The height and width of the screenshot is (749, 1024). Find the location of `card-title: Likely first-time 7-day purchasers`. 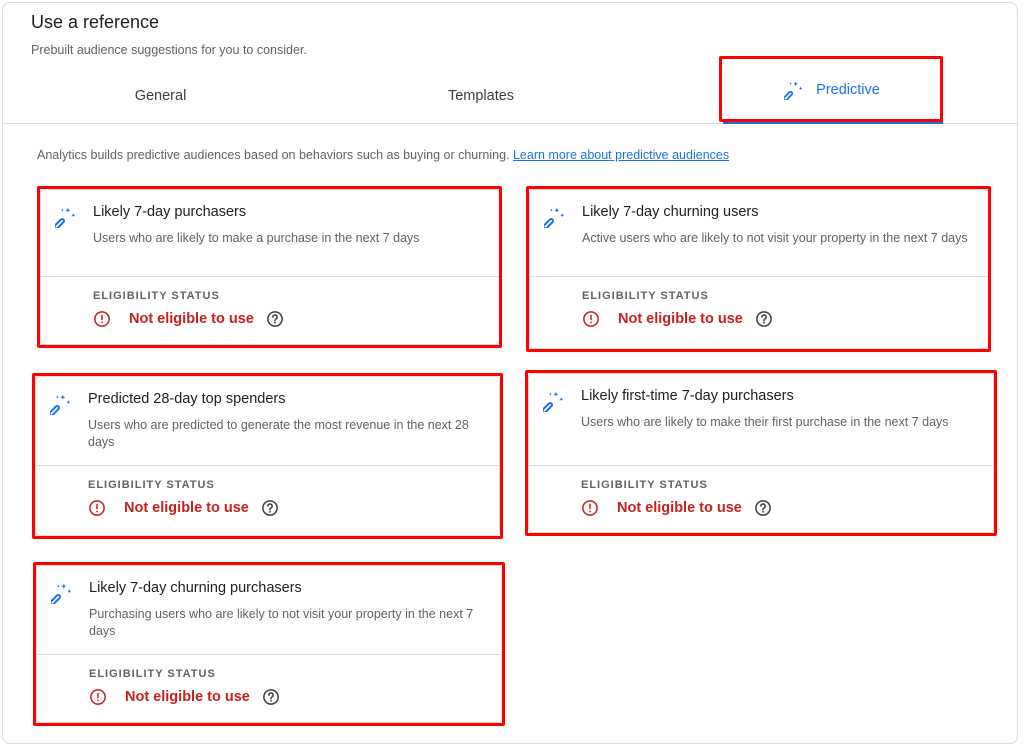

card-title: Likely first-time 7-day purchasers is located at coordinates (687, 396).